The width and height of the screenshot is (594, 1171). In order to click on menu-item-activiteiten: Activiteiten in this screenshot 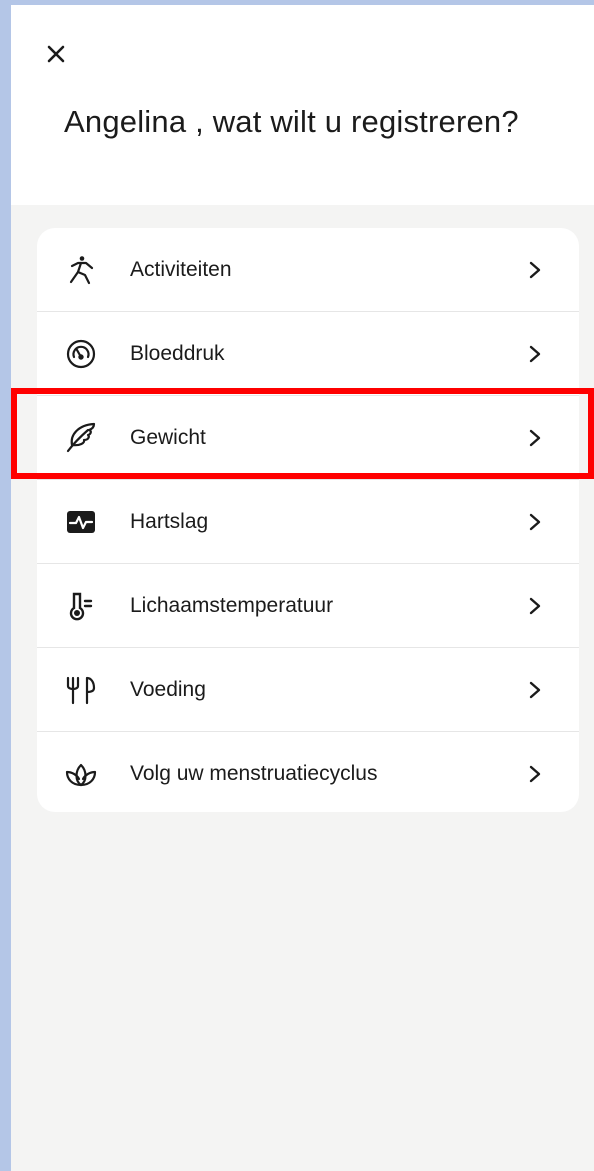, I will do `click(308, 269)`.